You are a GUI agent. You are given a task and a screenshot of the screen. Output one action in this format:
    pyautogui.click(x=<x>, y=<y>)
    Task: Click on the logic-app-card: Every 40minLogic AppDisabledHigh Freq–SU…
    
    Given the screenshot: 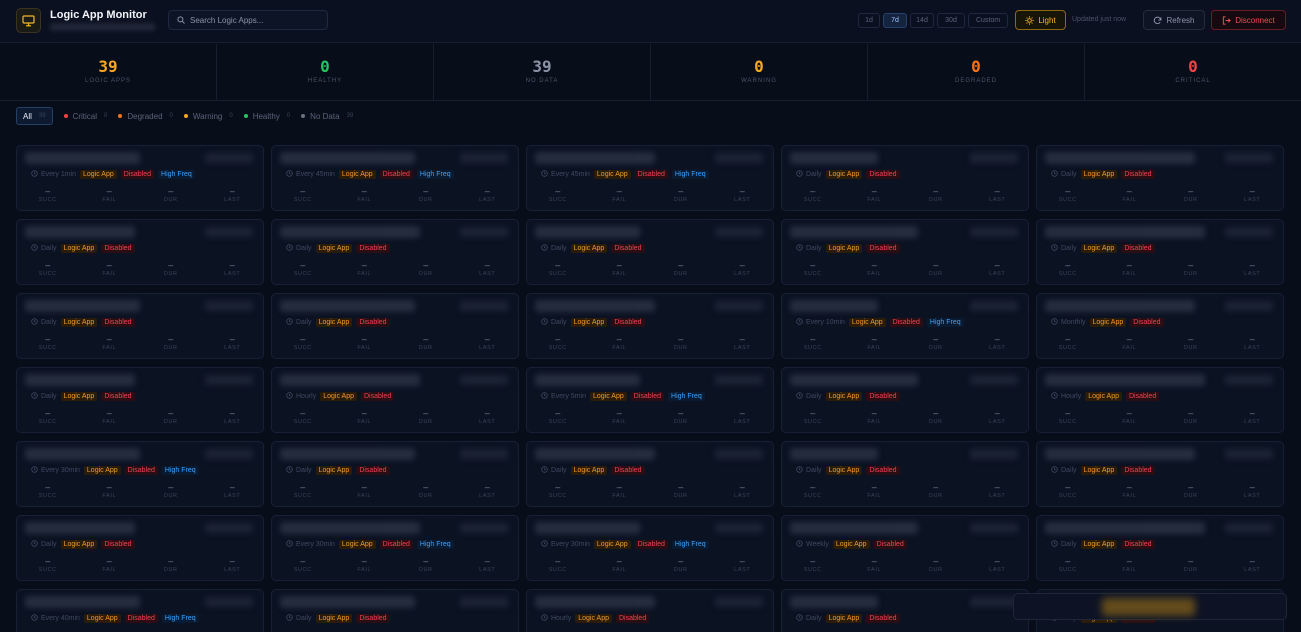 What is the action you would take?
    pyautogui.click(x=140, y=610)
    